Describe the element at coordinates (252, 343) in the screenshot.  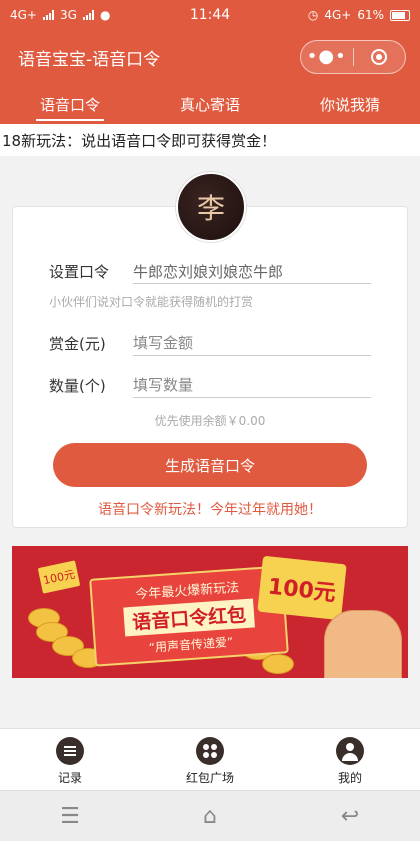
I see `amount-input` at that location.